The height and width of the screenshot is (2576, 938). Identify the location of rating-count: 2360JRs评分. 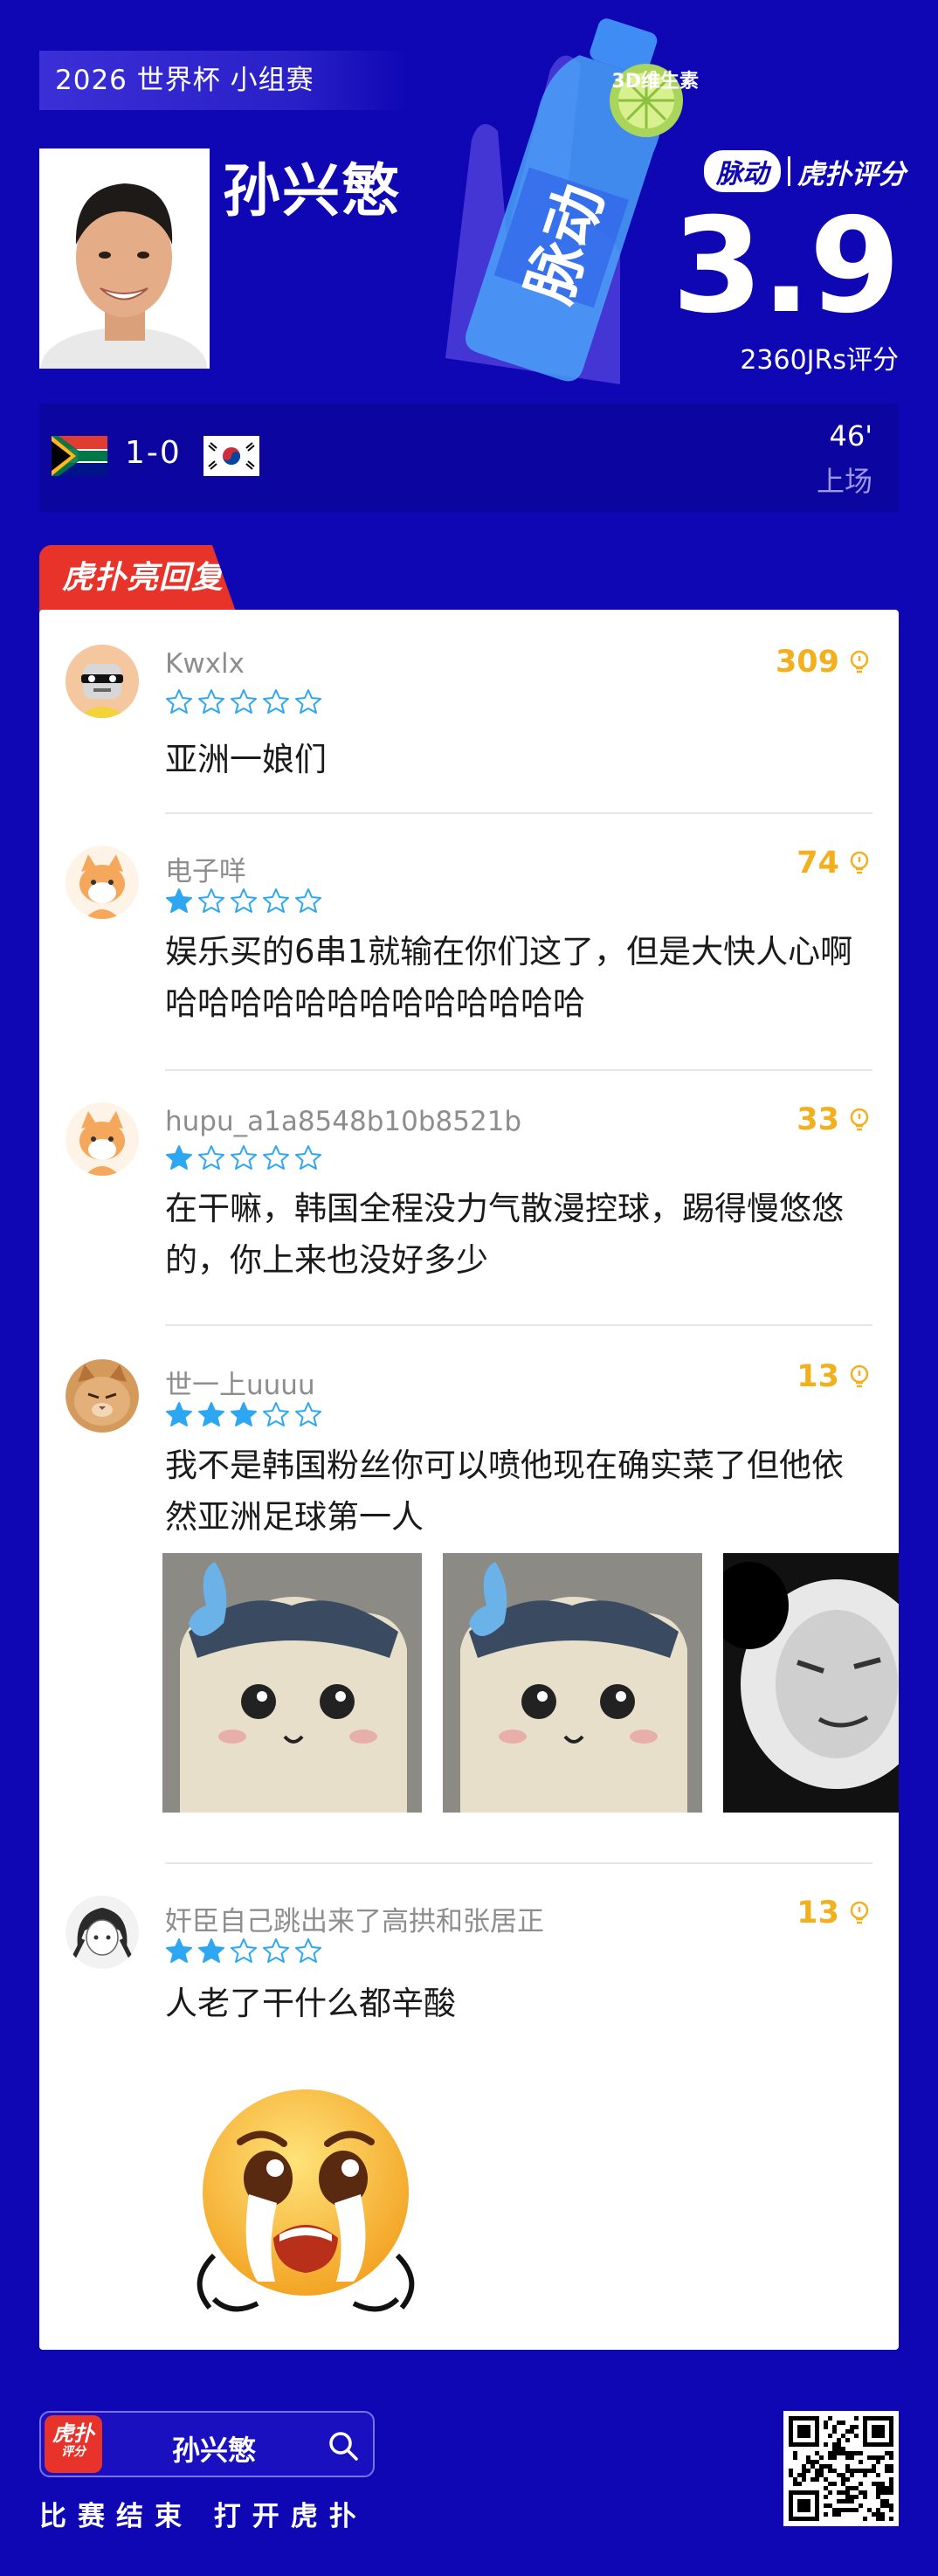
(820, 360).